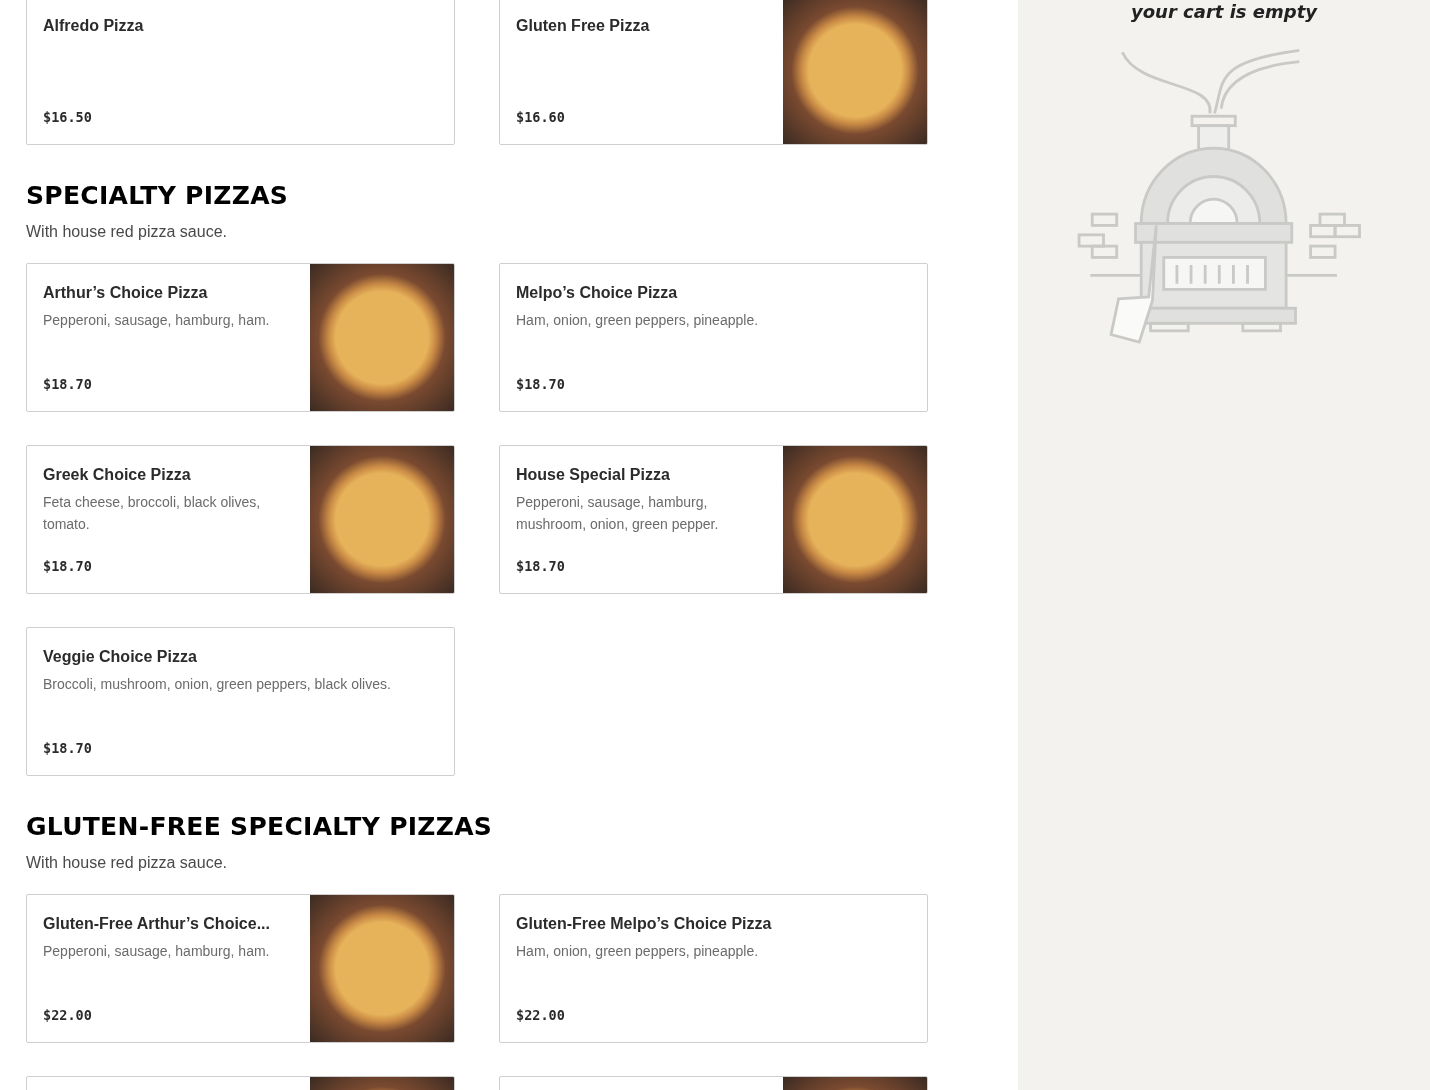  What do you see at coordinates (152, 513) in the screenshot?
I see `item-description: Feta cheese, broccoli, black olives, tomato.` at bounding box center [152, 513].